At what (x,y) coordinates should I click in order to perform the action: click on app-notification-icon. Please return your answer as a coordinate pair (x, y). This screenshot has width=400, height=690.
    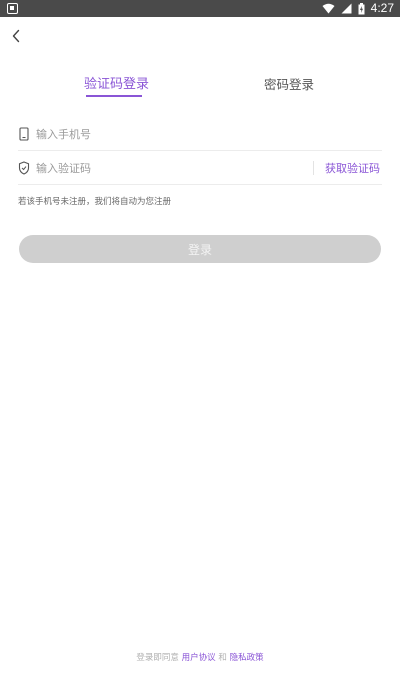
    Looking at the image, I should click on (12, 8).